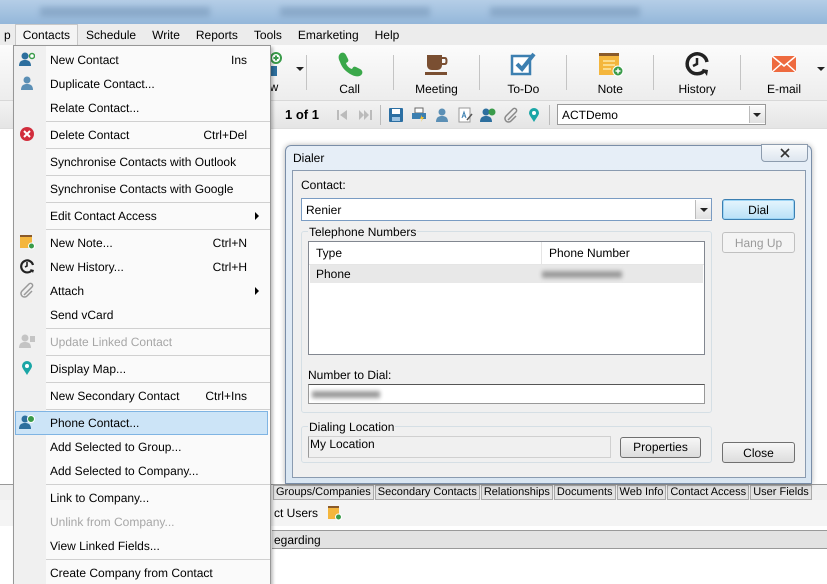 The width and height of the screenshot is (827, 584). What do you see at coordinates (308, 158) in the screenshot?
I see `dialog-title: Dialer` at bounding box center [308, 158].